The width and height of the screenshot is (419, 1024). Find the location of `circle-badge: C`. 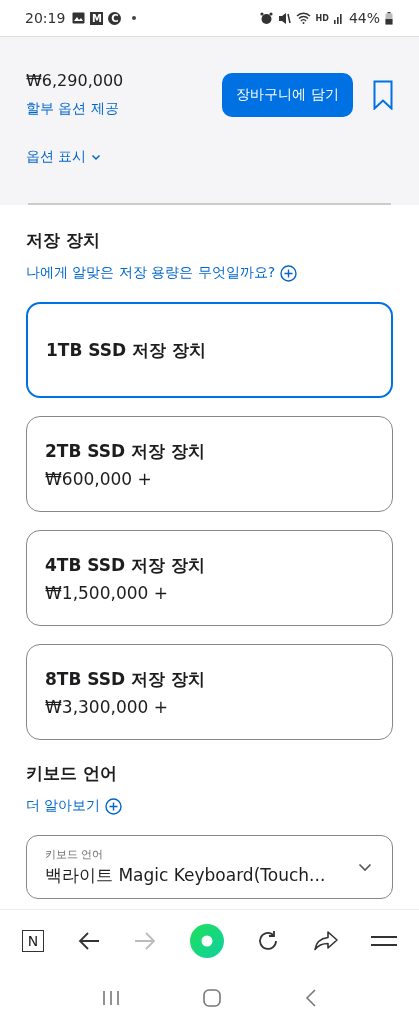

circle-badge: C is located at coordinates (115, 18).